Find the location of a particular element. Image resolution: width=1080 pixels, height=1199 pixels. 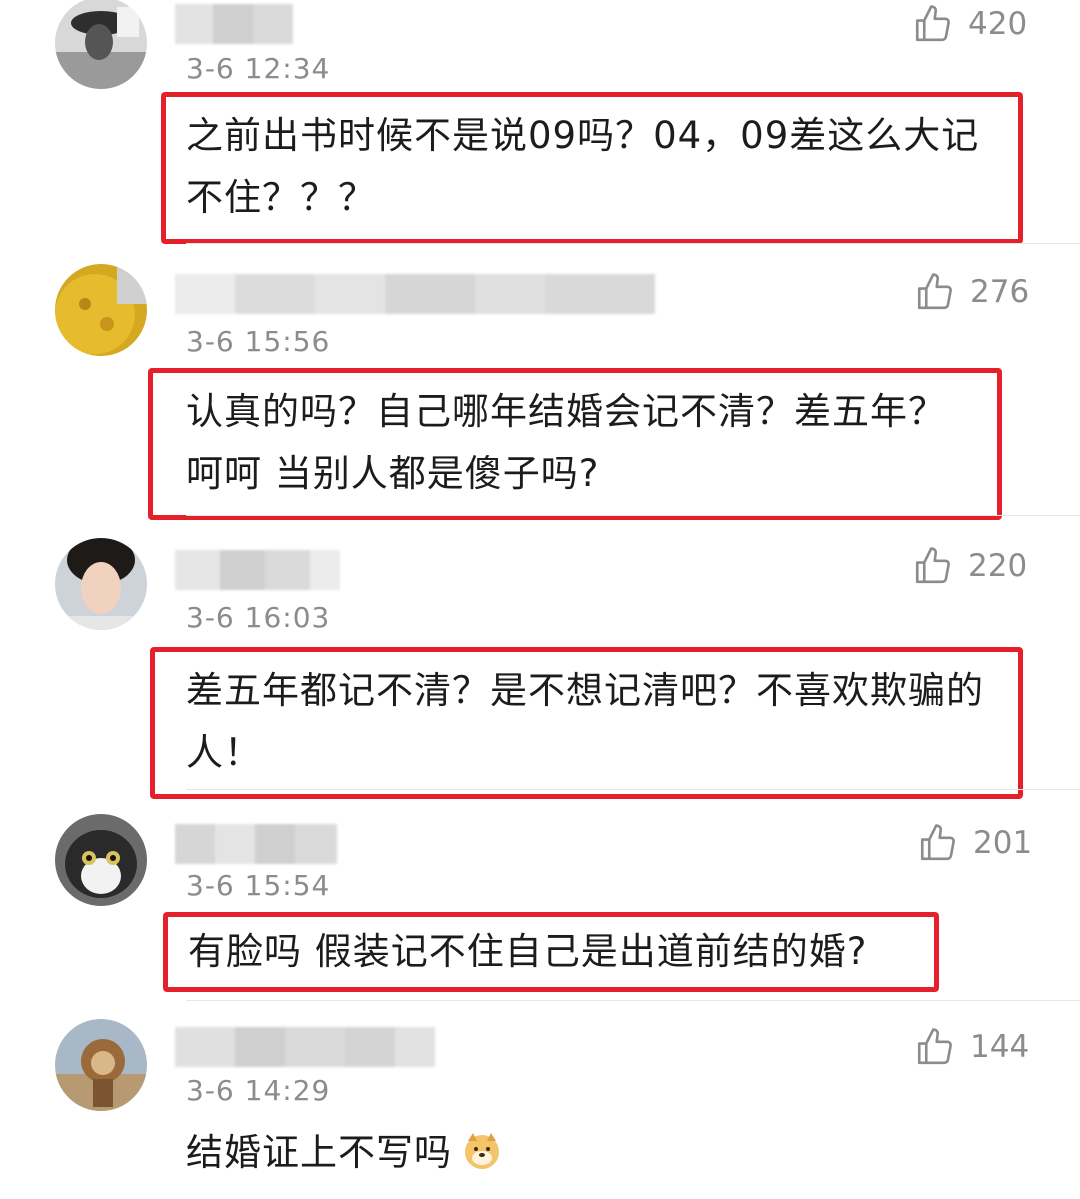

comment-text: 差五年都记不清？是不想记清吧？不喜欢欺骗的人！ is located at coordinates (585, 721).